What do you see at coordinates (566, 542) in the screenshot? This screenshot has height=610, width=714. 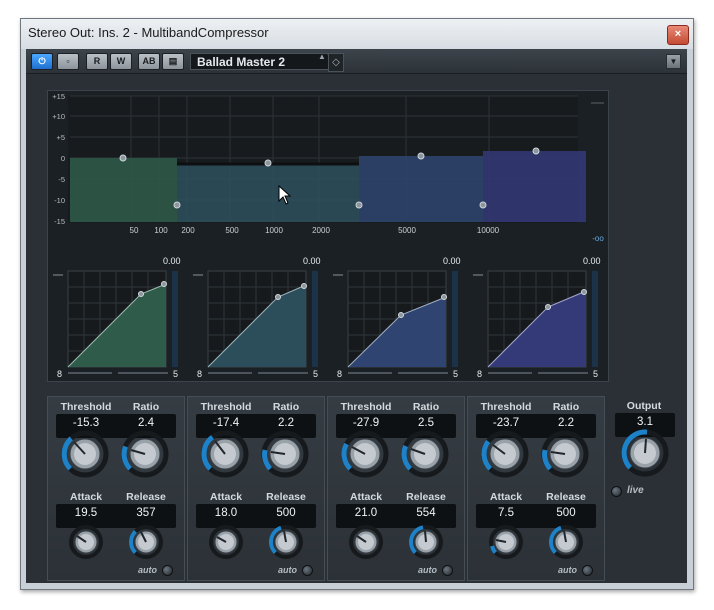 I see `band-4-release-knob` at bounding box center [566, 542].